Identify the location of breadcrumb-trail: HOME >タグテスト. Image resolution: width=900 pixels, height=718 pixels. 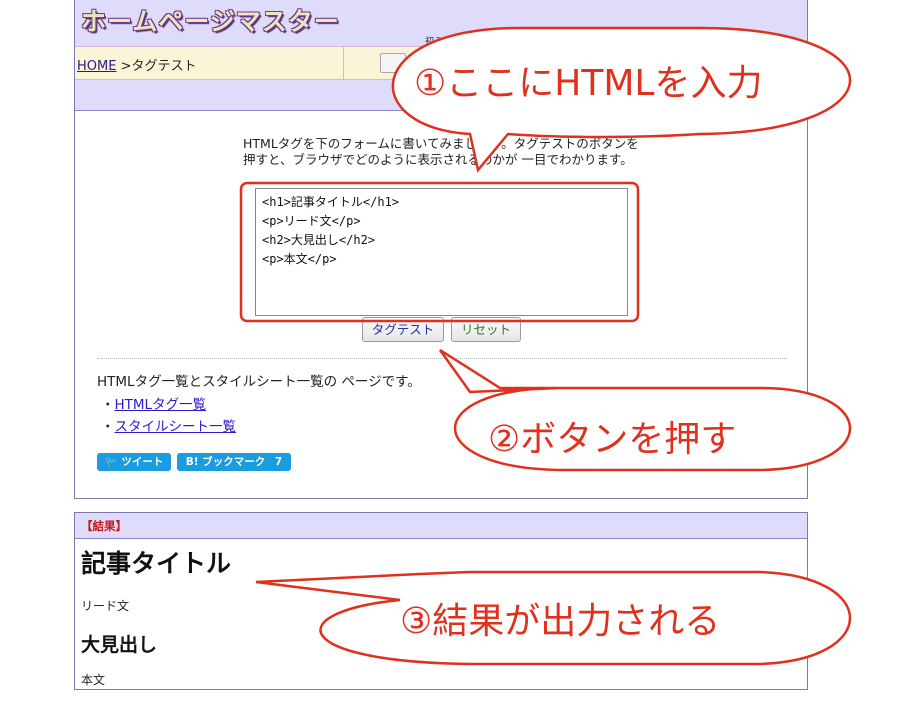
(136, 64).